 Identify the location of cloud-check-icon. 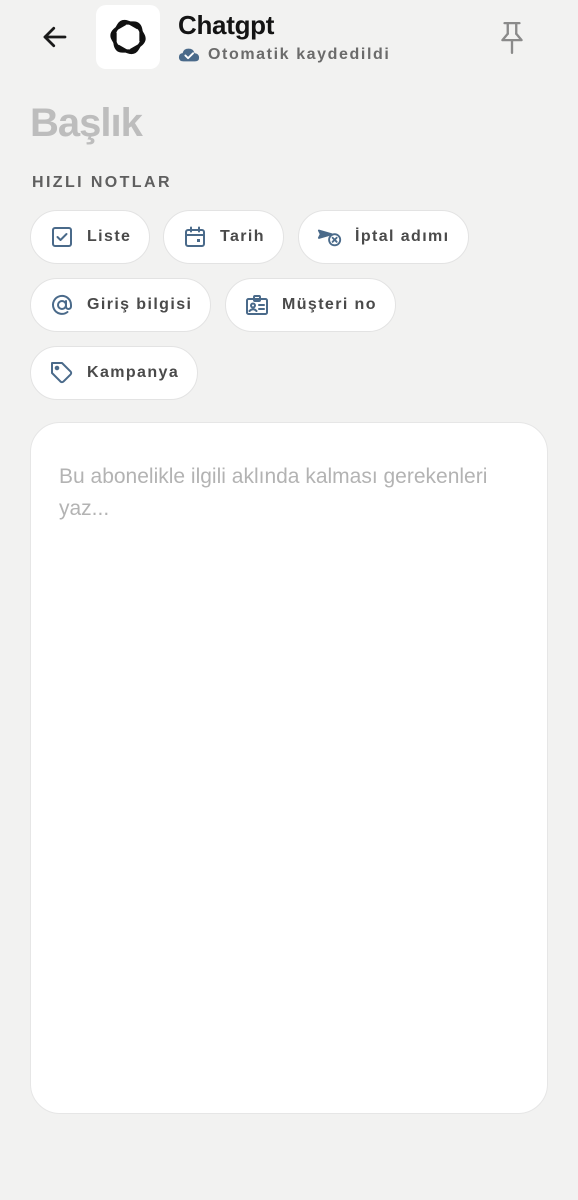
(189, 55).